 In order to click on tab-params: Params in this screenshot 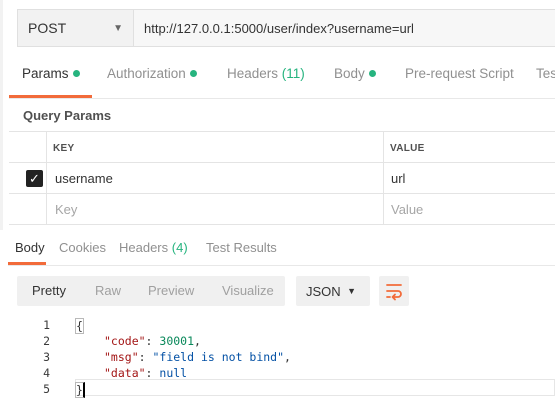, I will do `click(51, 73)`.